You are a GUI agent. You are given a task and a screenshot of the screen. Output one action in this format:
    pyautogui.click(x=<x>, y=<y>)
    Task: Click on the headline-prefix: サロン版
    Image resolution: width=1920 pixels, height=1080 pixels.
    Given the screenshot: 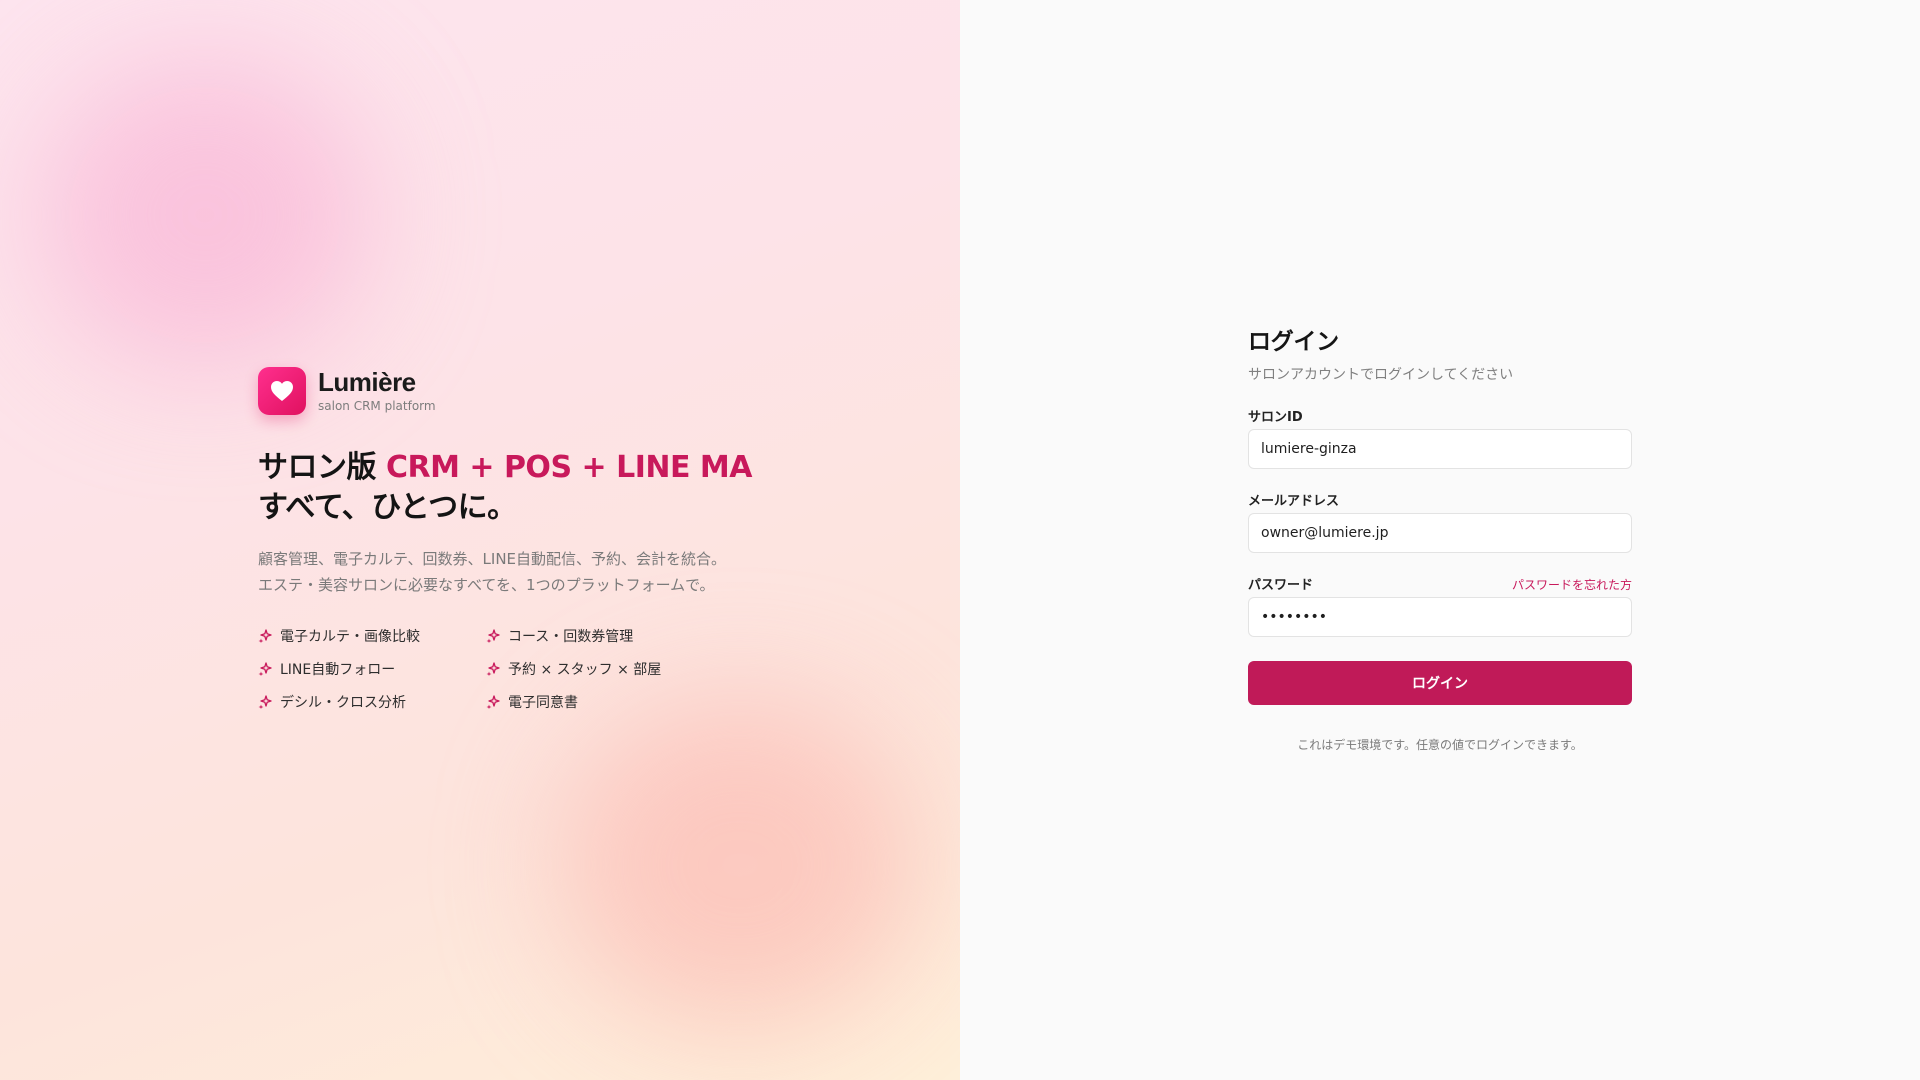 What is the action you would take?
    pyautogui.click(x=322, y=467)
    